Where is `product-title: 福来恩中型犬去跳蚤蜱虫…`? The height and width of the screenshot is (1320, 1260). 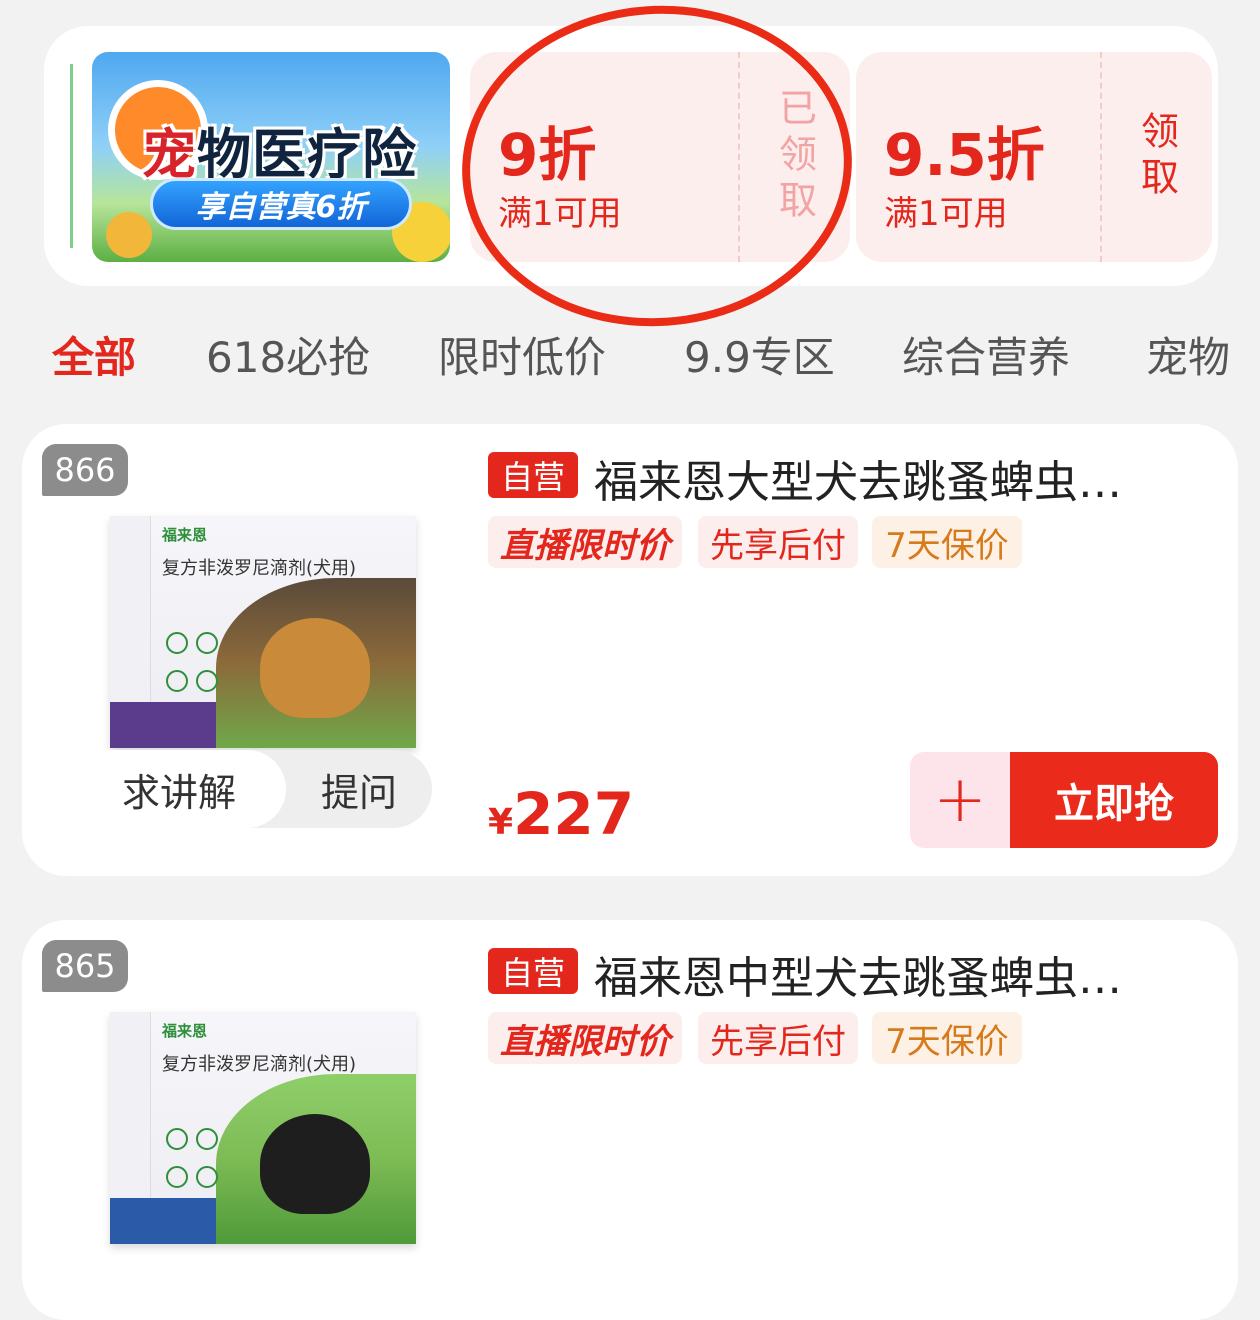
product-title: 福来恩中型犬去跳蚤蜱虫… is located at coordinates (858, 974).